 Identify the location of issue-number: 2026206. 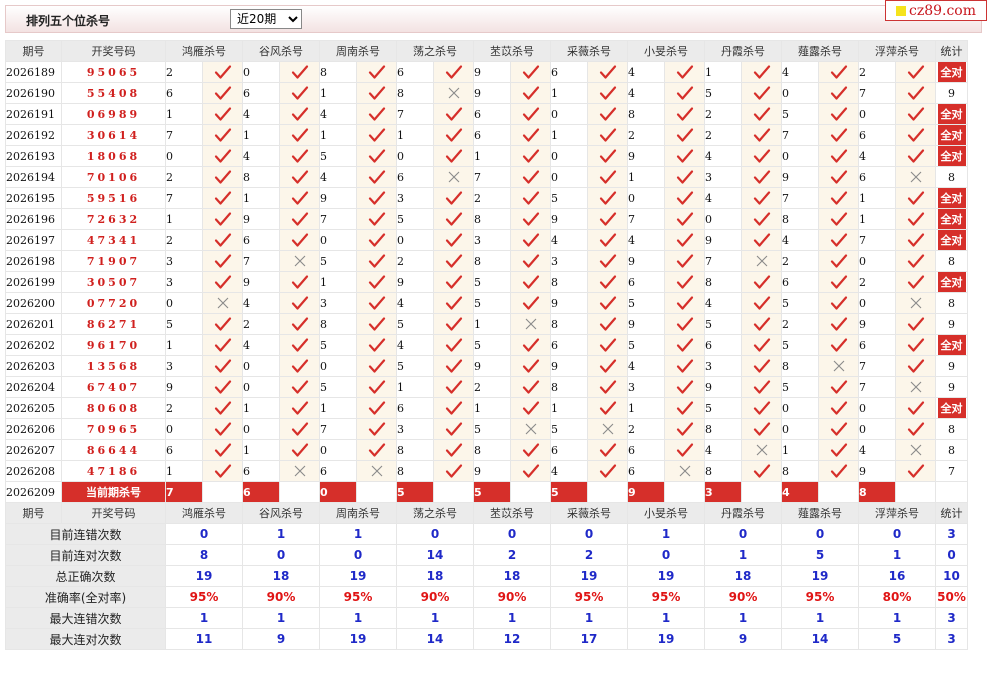
(33, 429).